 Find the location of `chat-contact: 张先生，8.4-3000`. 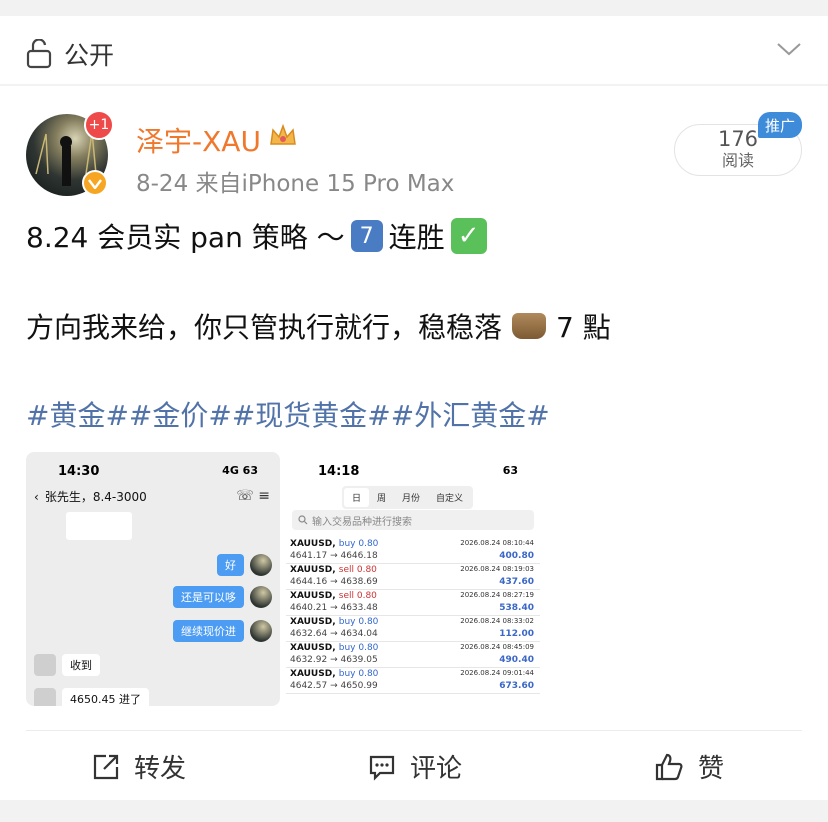

chat-contact: 张先生，8.4-3000 is located at coordinates (95, 497).